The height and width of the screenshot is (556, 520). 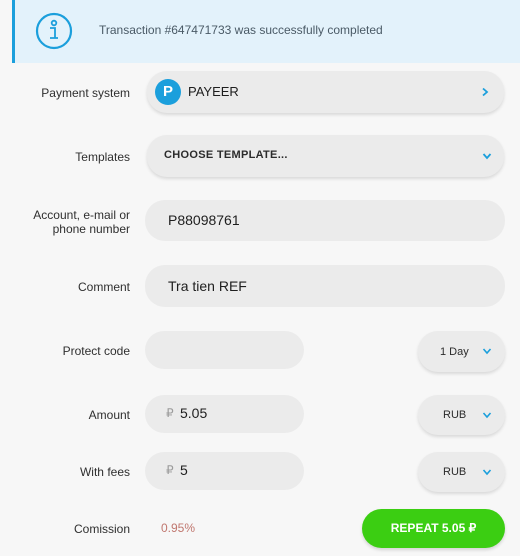 What do you see at coordinates (103, 287) in the screenshot?
I see `comment-label: Comment` at bounding box center [103, 287].